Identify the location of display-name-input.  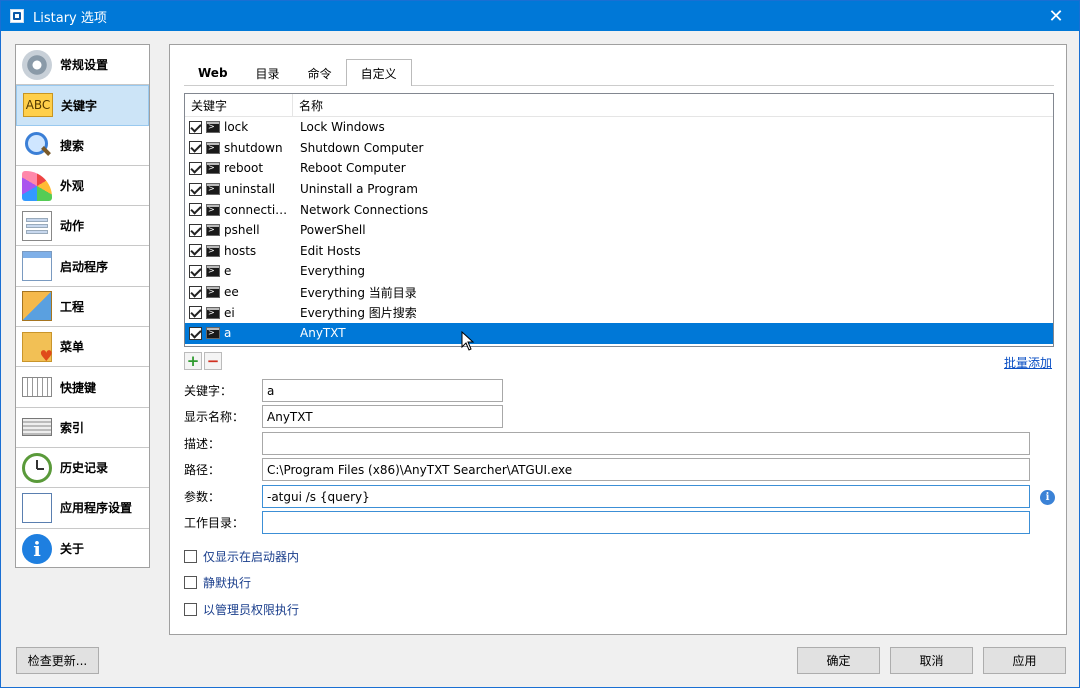
(382, 416).